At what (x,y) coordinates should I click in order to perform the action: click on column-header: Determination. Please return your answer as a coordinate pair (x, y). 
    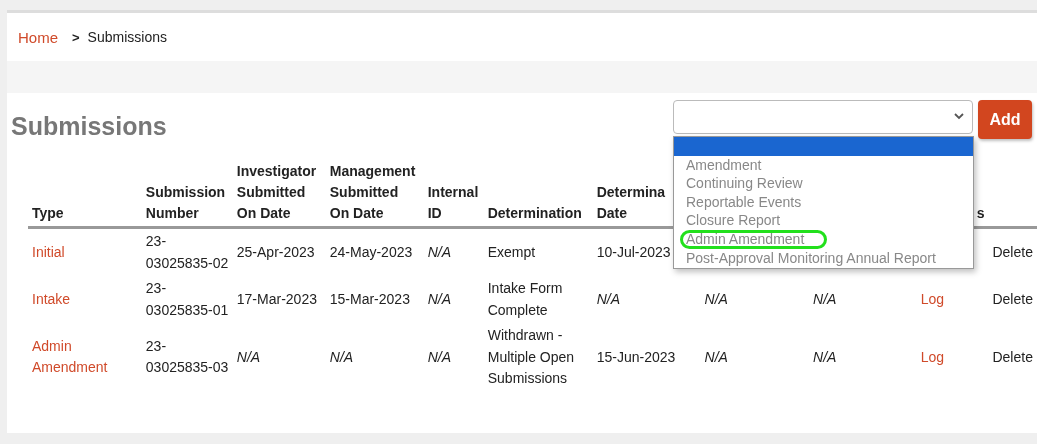
    Looking at the image, I should click on (534, 213).